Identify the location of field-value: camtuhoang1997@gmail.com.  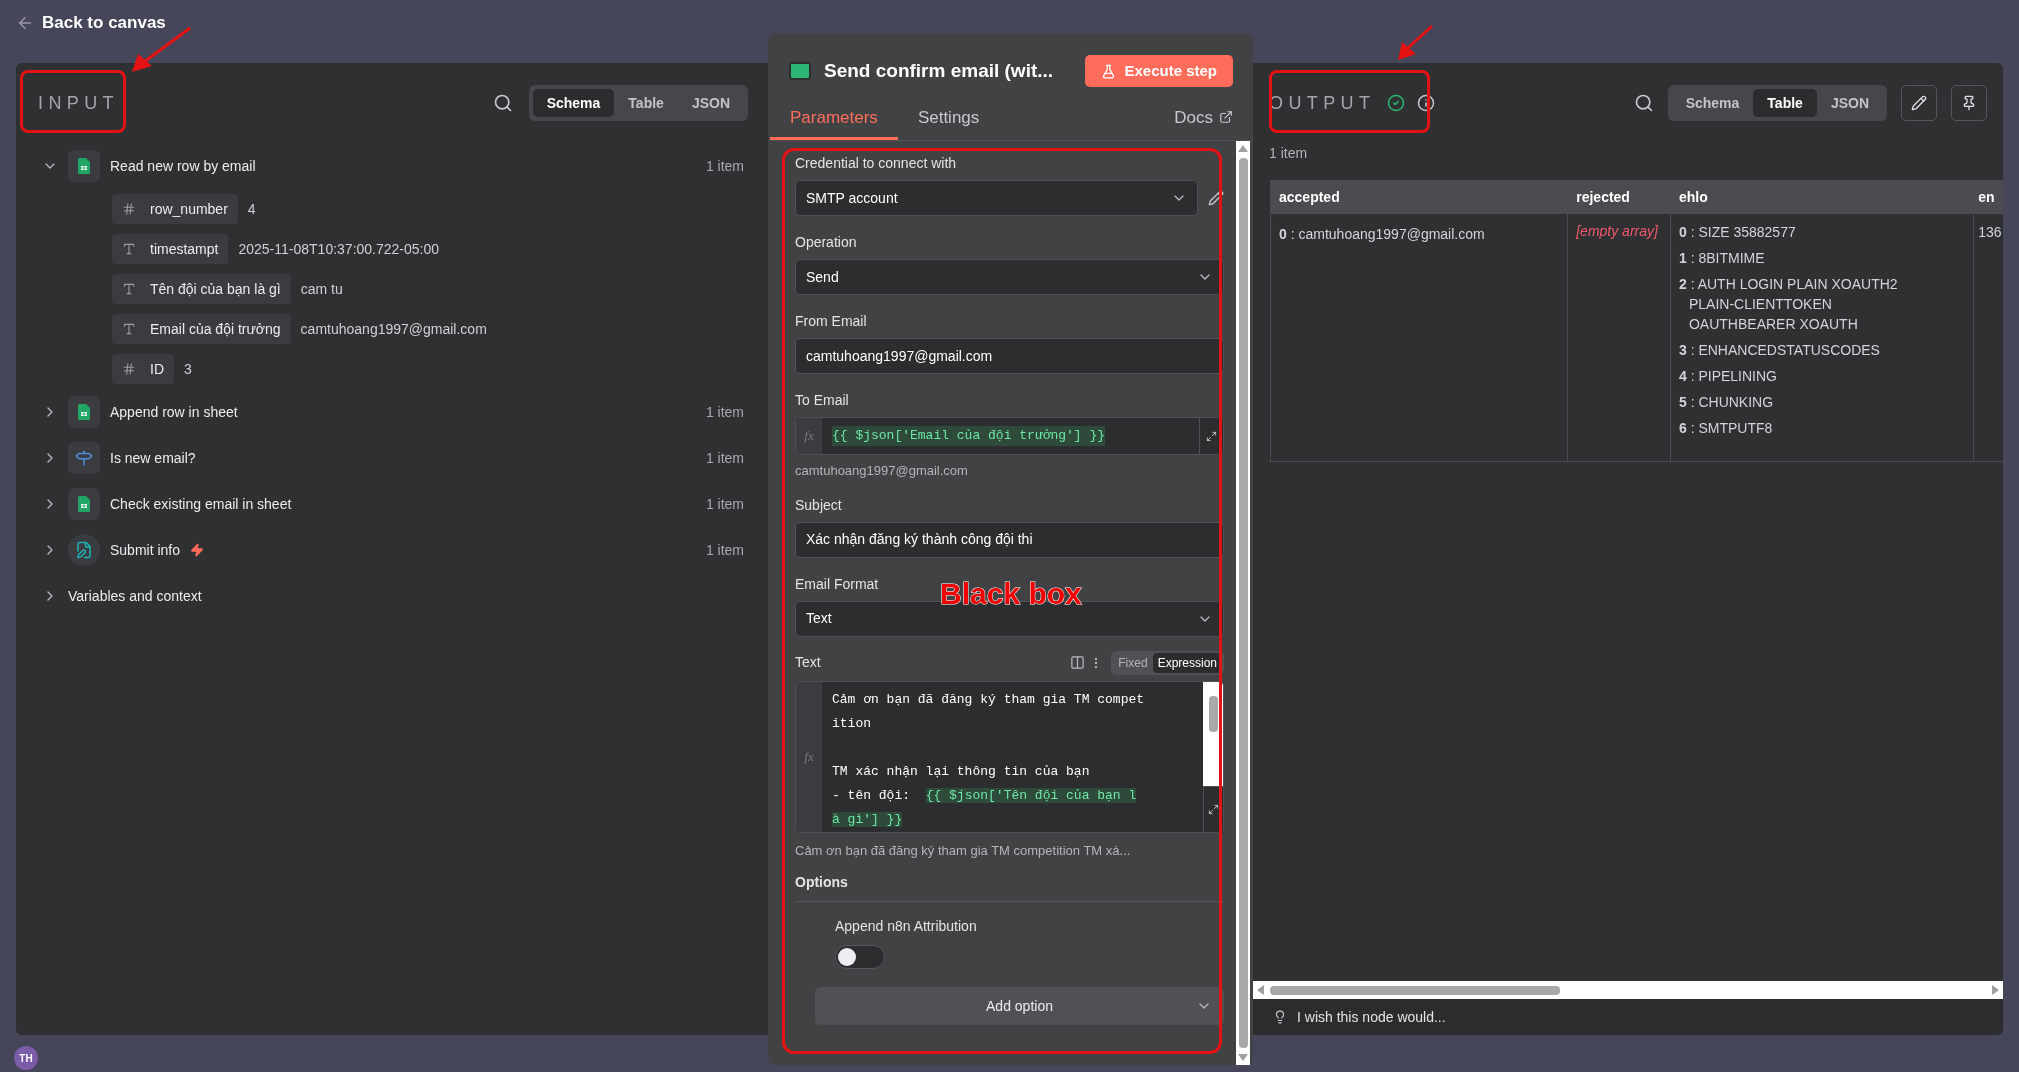
(393, 329).